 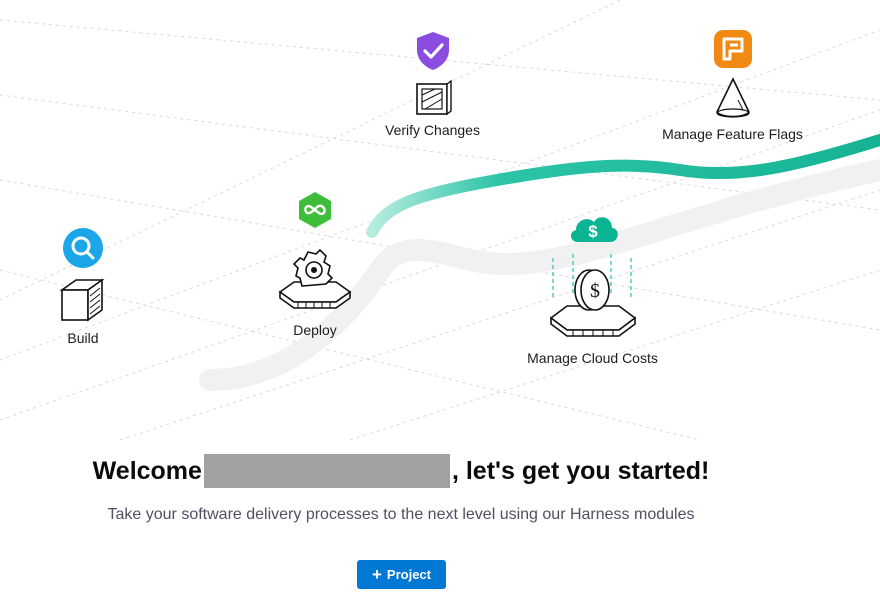 I want to click on module-manage-cloud-costs: $ $ Manage Cloud Costs, so click(x=592, y=287).